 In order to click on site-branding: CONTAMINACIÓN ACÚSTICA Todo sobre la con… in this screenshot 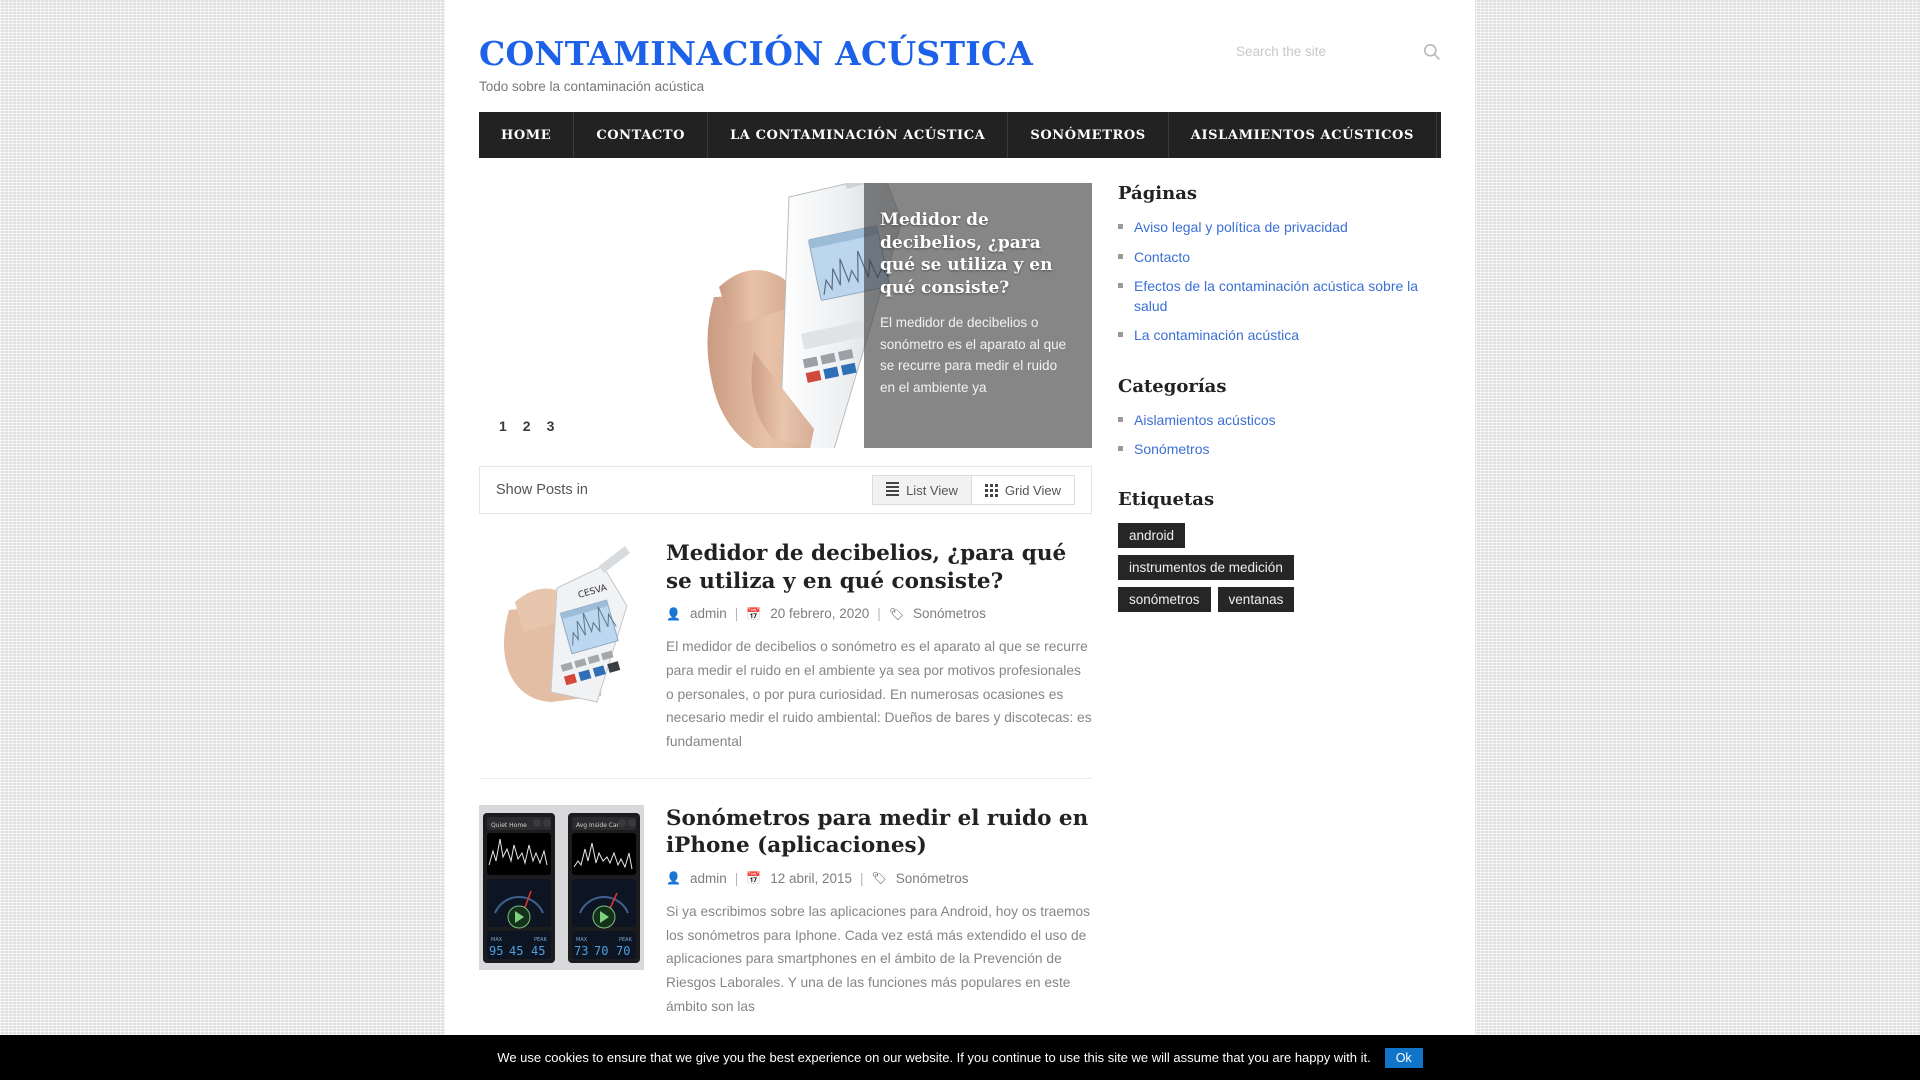, I will do `click(857, 61)`.